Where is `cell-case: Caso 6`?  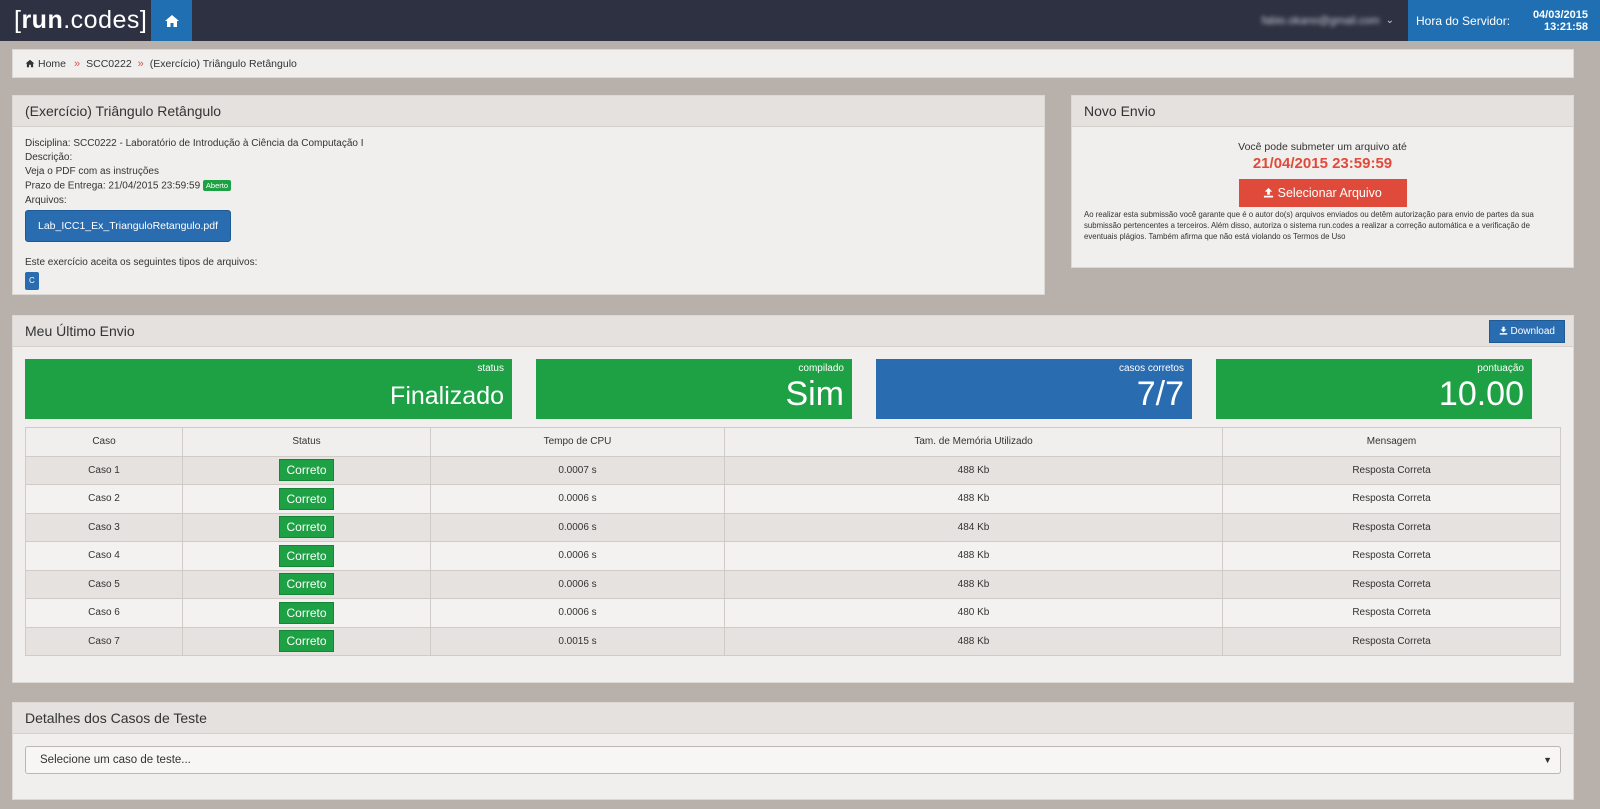 cell-case: Caso 6 is located at coordinates (104, 613).